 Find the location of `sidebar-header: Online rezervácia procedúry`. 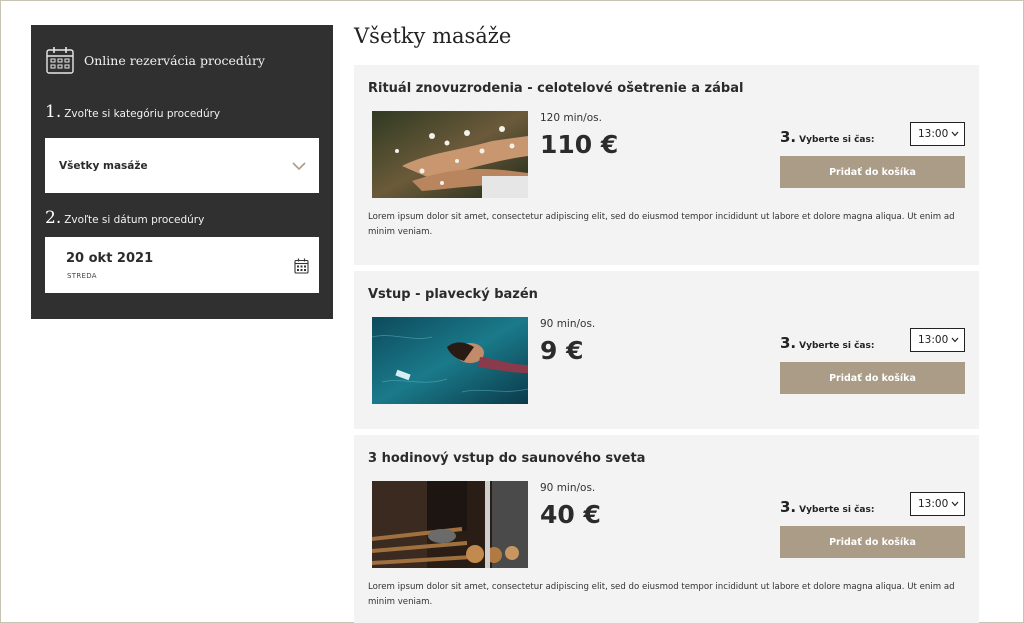

sidebar-header: Online rezervácia procedúry is located at coordinates (155, 60).